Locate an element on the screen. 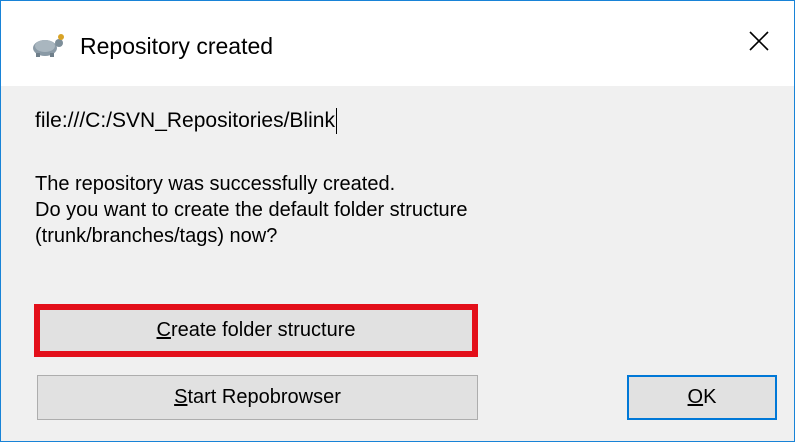 This screenshot has width=795, height=442. close-button is located at coordinates (759, 43).